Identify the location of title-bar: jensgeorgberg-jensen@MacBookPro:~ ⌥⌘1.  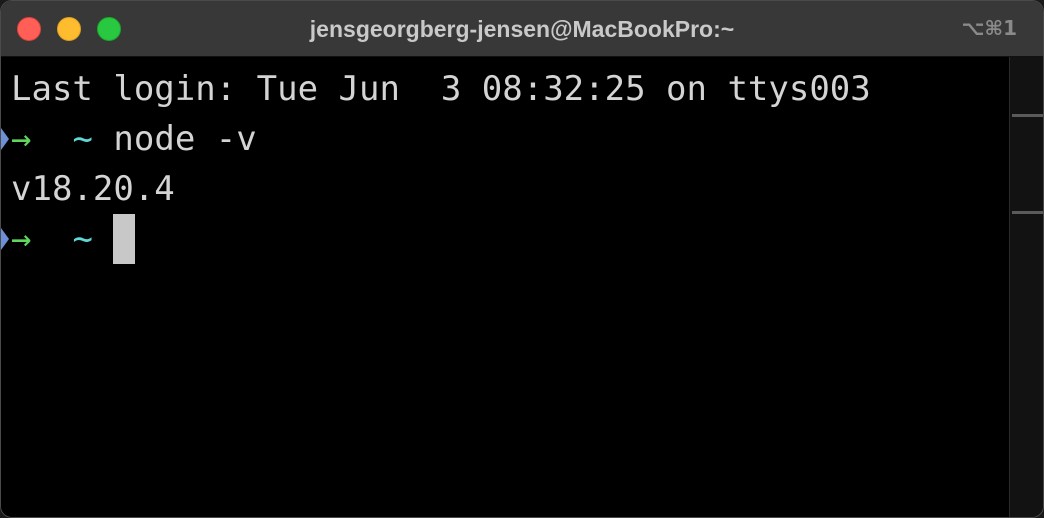
(522, 29).